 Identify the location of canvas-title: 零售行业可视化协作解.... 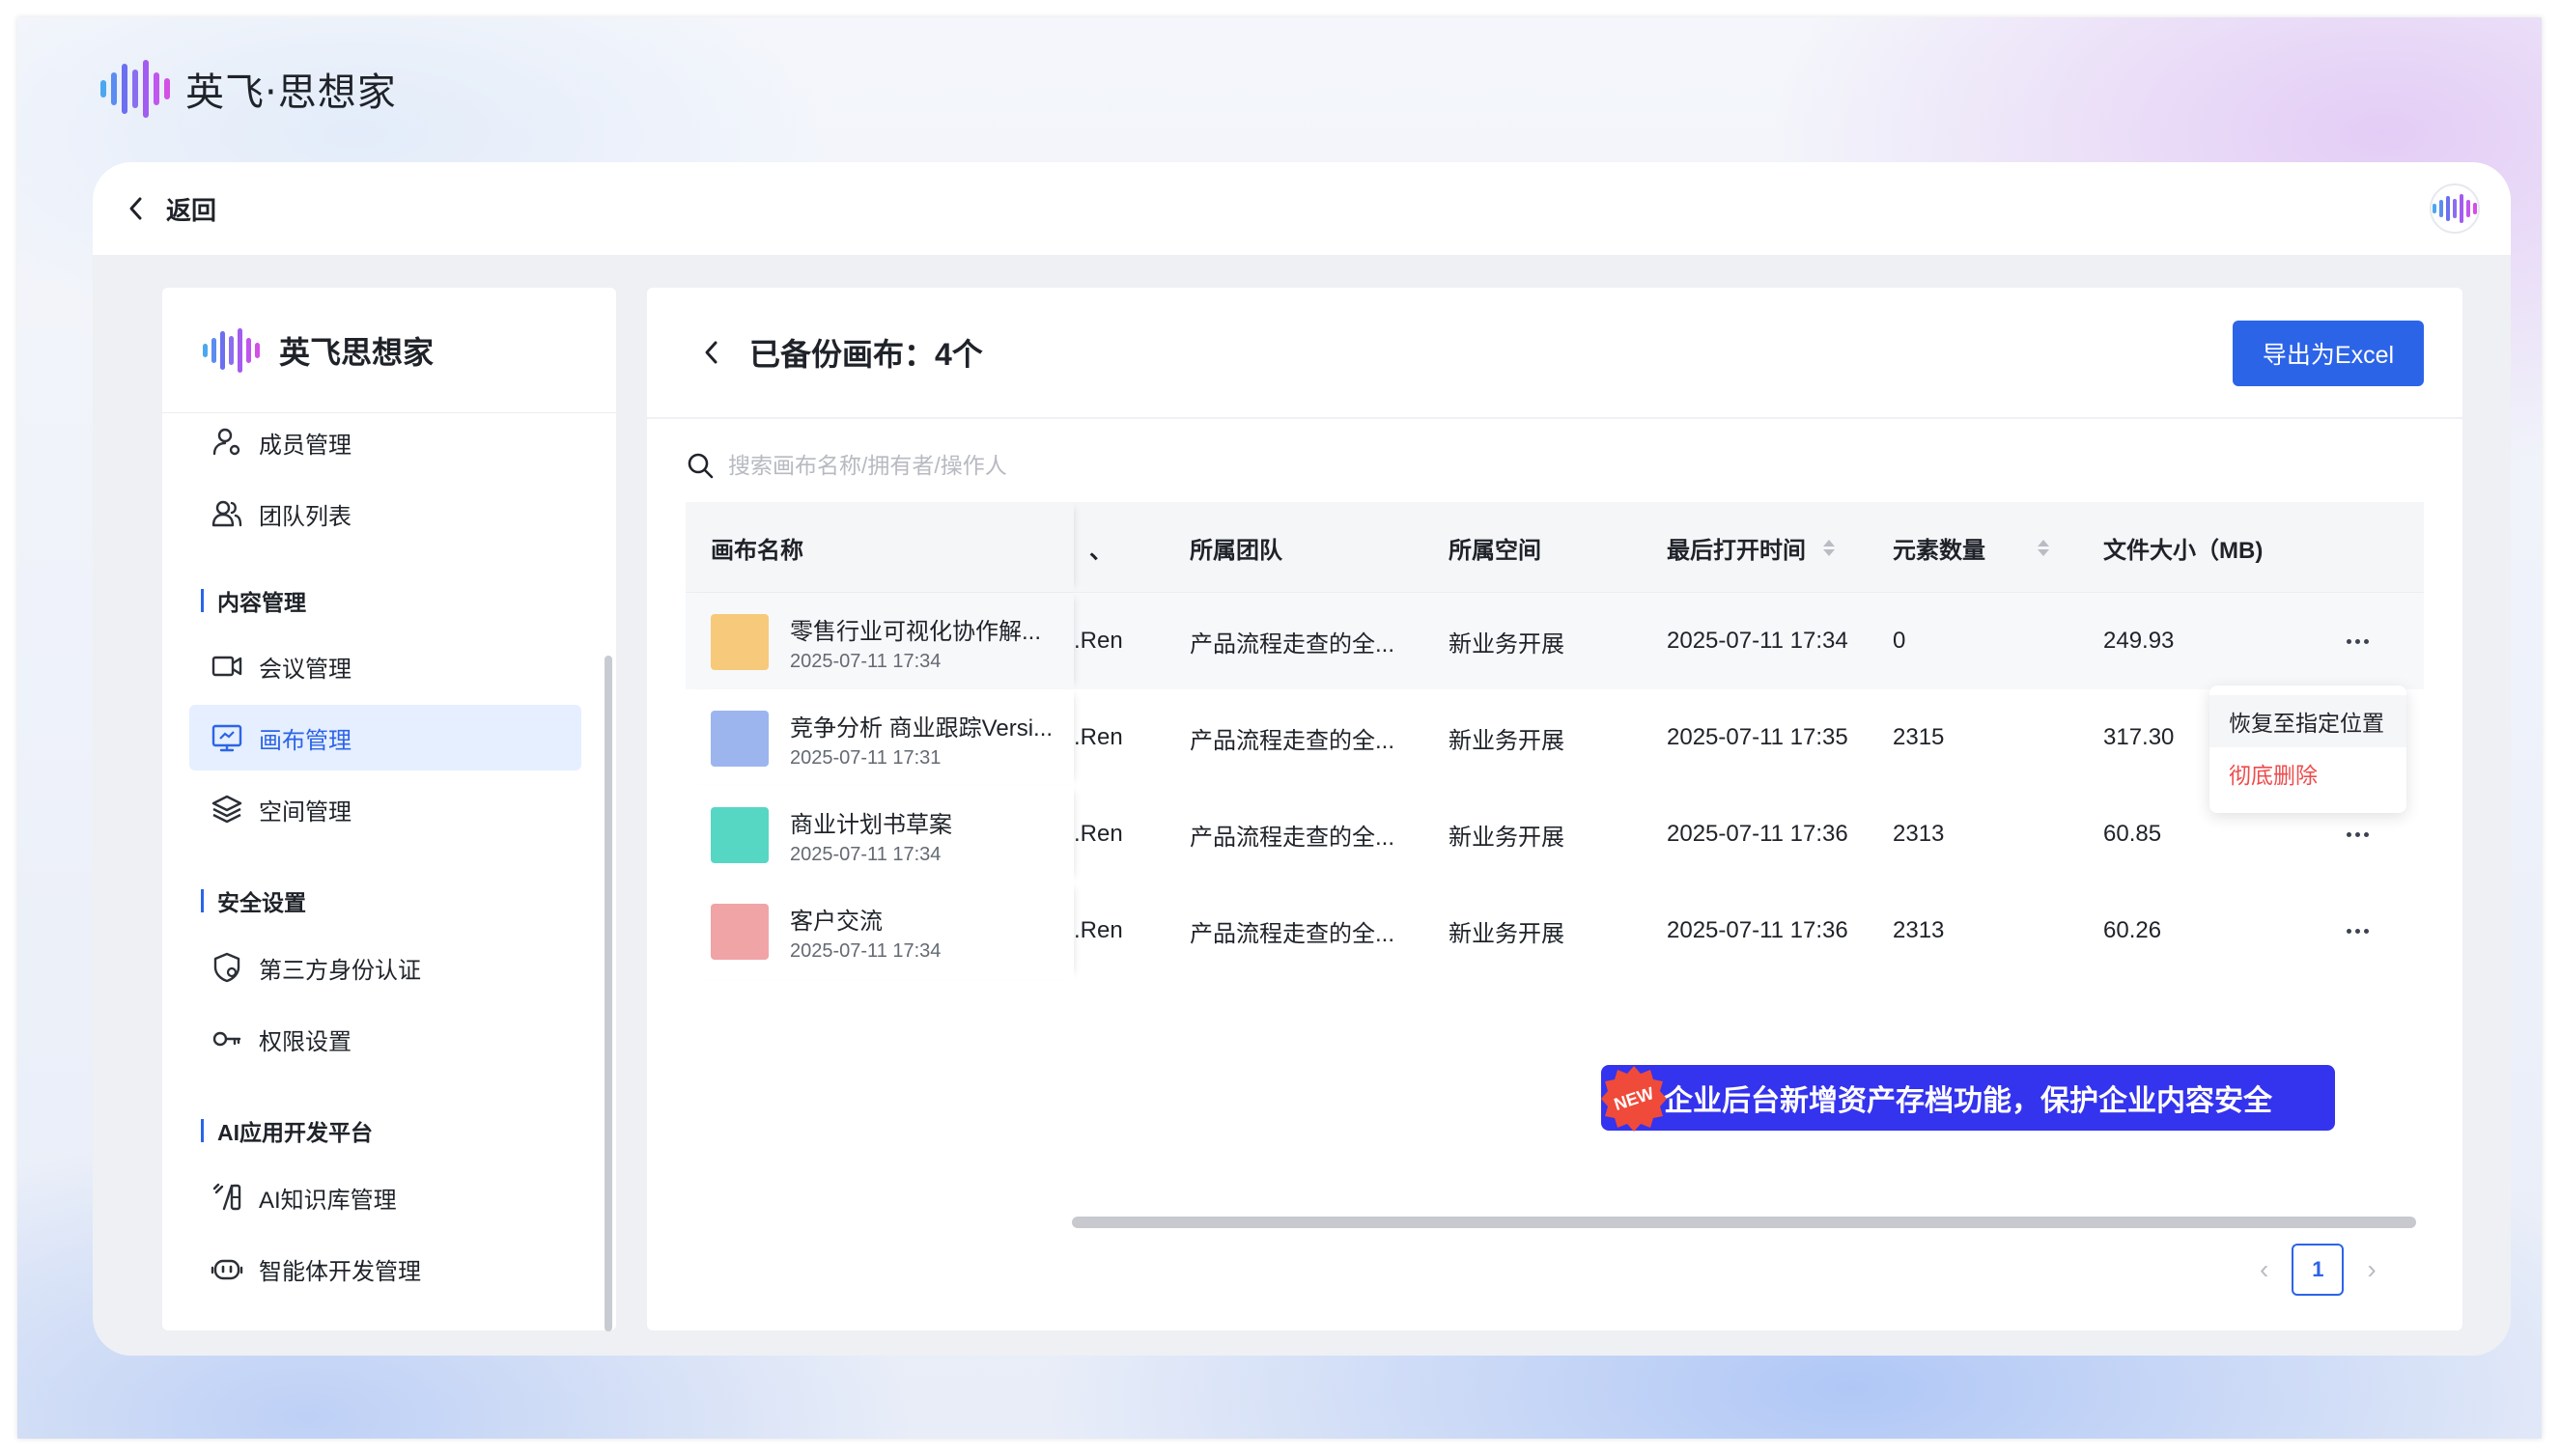
(925, 629).